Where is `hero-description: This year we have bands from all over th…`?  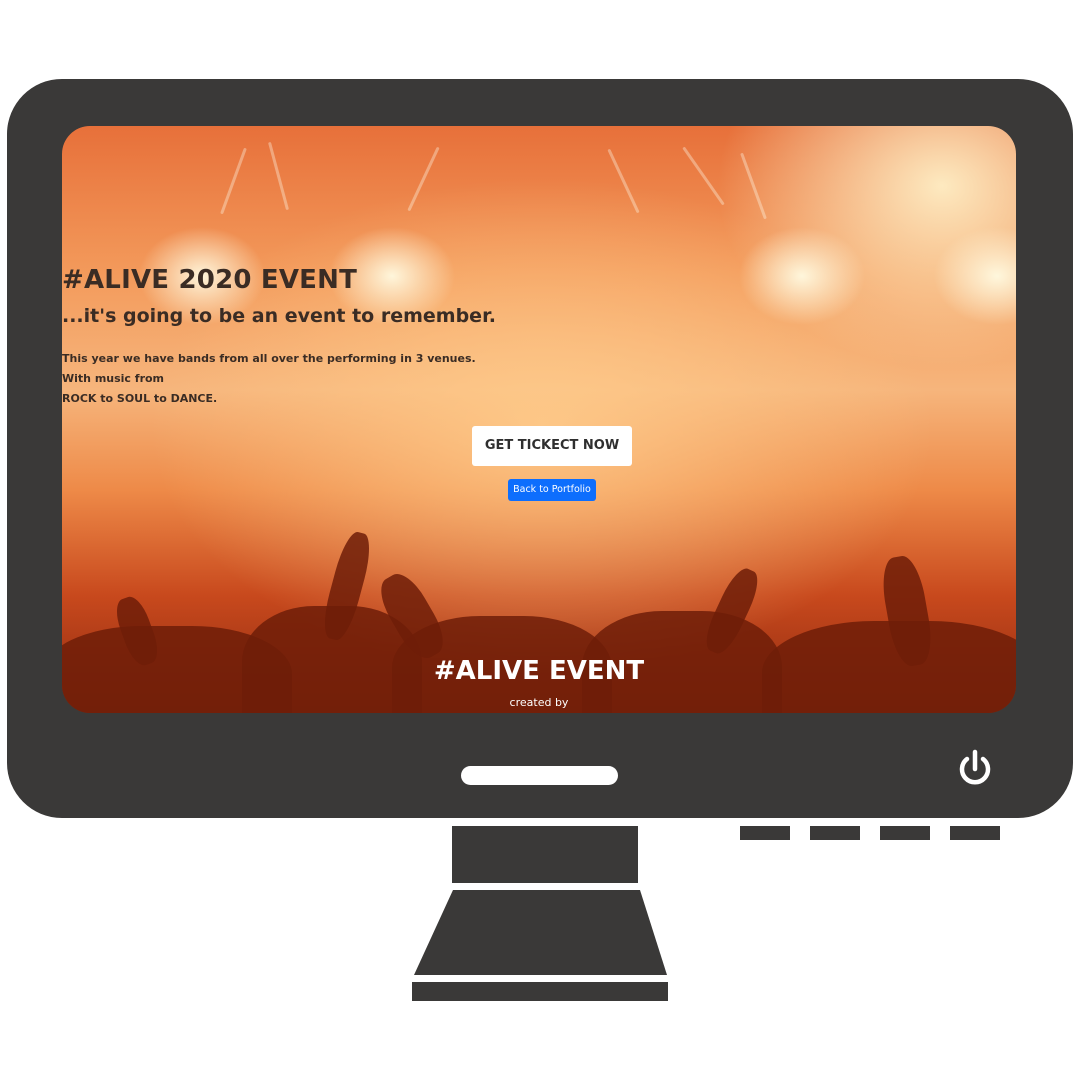 hero-description: This year we have bands from all over th… is located at coordinates (539, 379).